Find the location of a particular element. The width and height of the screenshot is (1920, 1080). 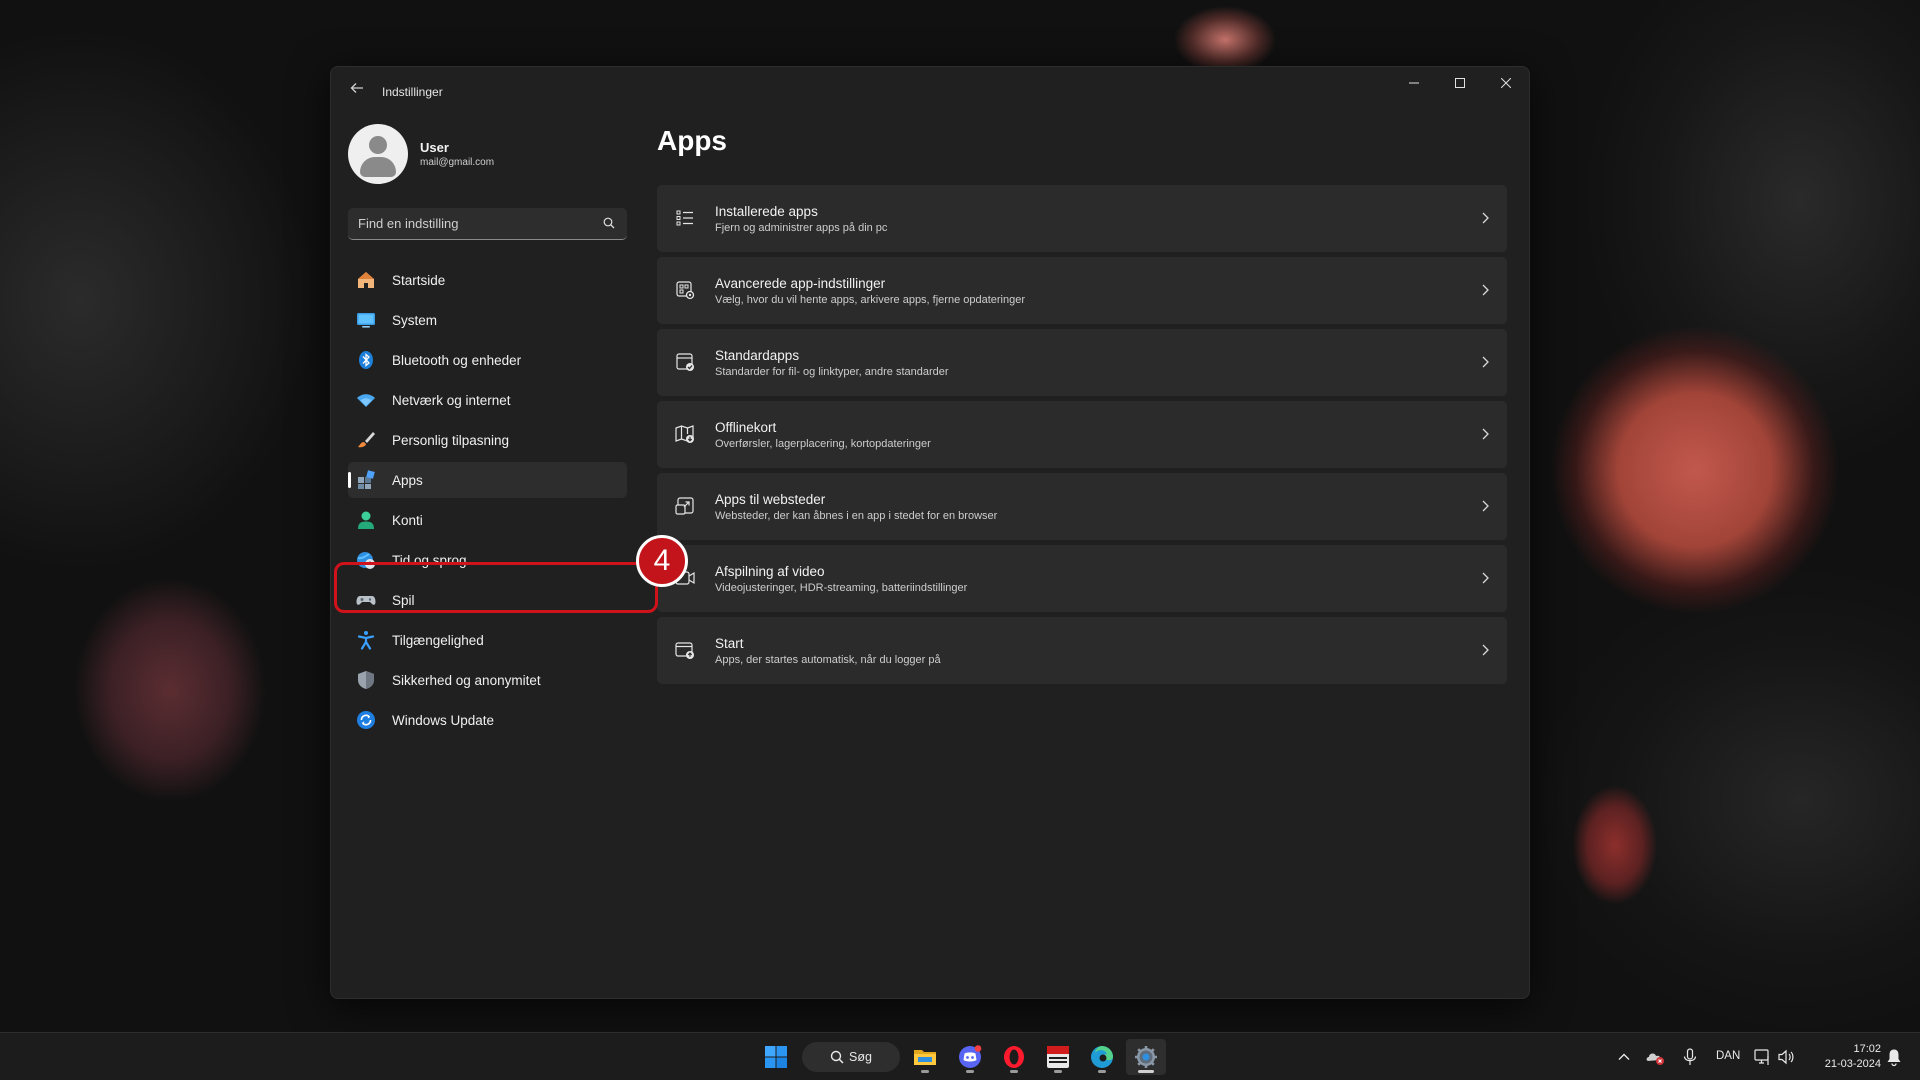

step-number-badge: 4 is located at coordinates (662, 561).